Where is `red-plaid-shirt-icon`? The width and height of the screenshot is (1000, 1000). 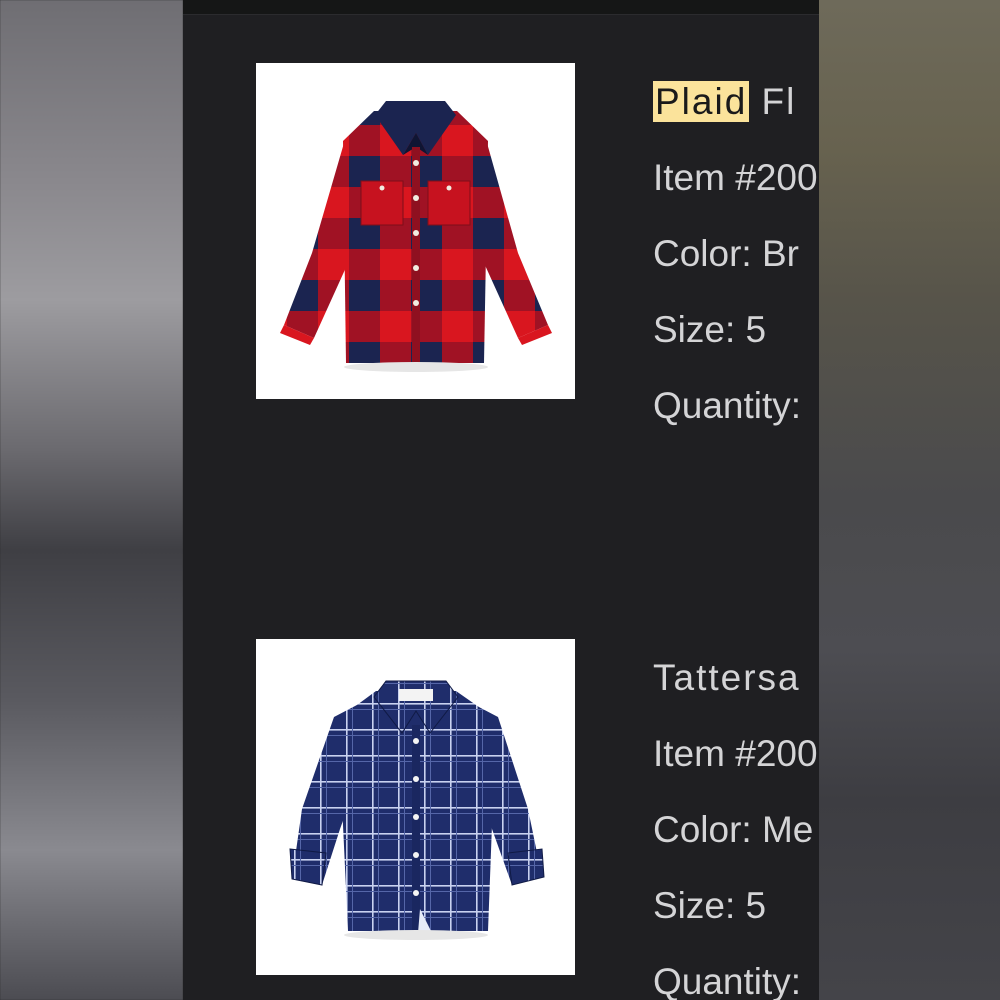 red-plaid-shirt-icon is located at coordinates (416, 236).